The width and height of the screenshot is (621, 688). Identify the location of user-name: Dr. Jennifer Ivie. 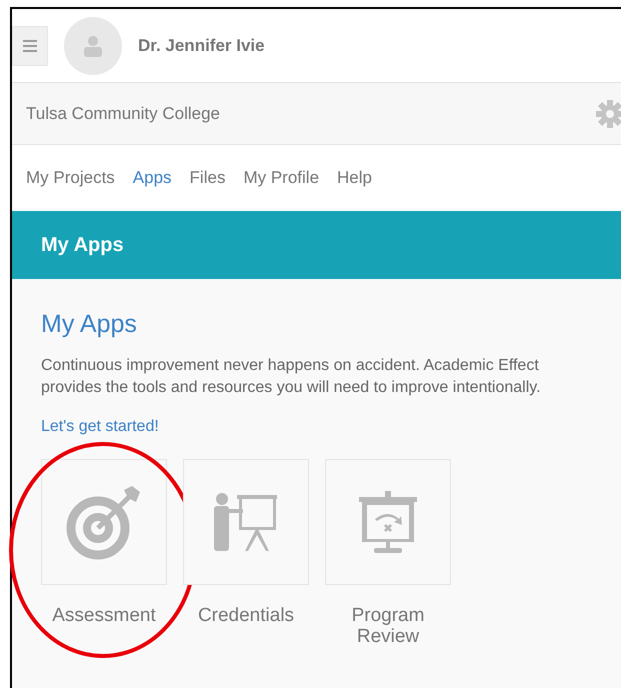
(201, 45).